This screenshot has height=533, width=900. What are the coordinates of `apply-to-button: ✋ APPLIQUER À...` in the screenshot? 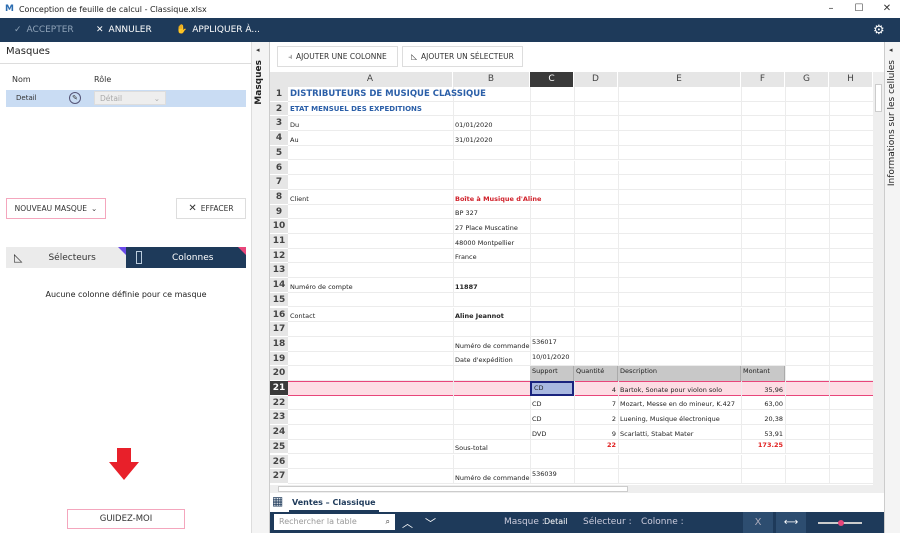 It's located at (218, 30).